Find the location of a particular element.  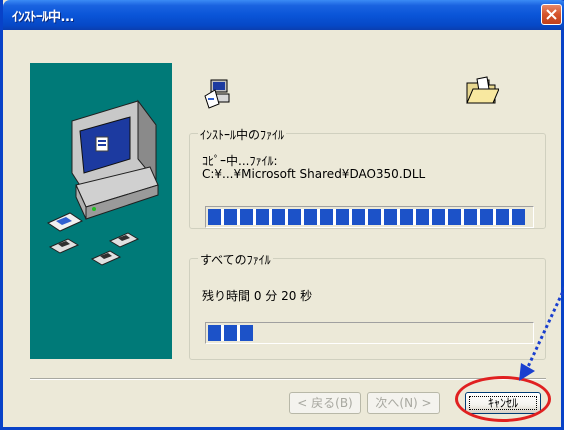

total-progress-bar is located at coordinates (369, 333).